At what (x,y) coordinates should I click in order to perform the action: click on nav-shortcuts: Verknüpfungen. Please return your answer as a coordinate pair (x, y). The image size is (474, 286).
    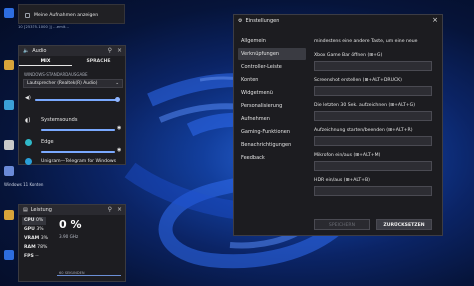
    Looking at the image, I should click on (272, 54).